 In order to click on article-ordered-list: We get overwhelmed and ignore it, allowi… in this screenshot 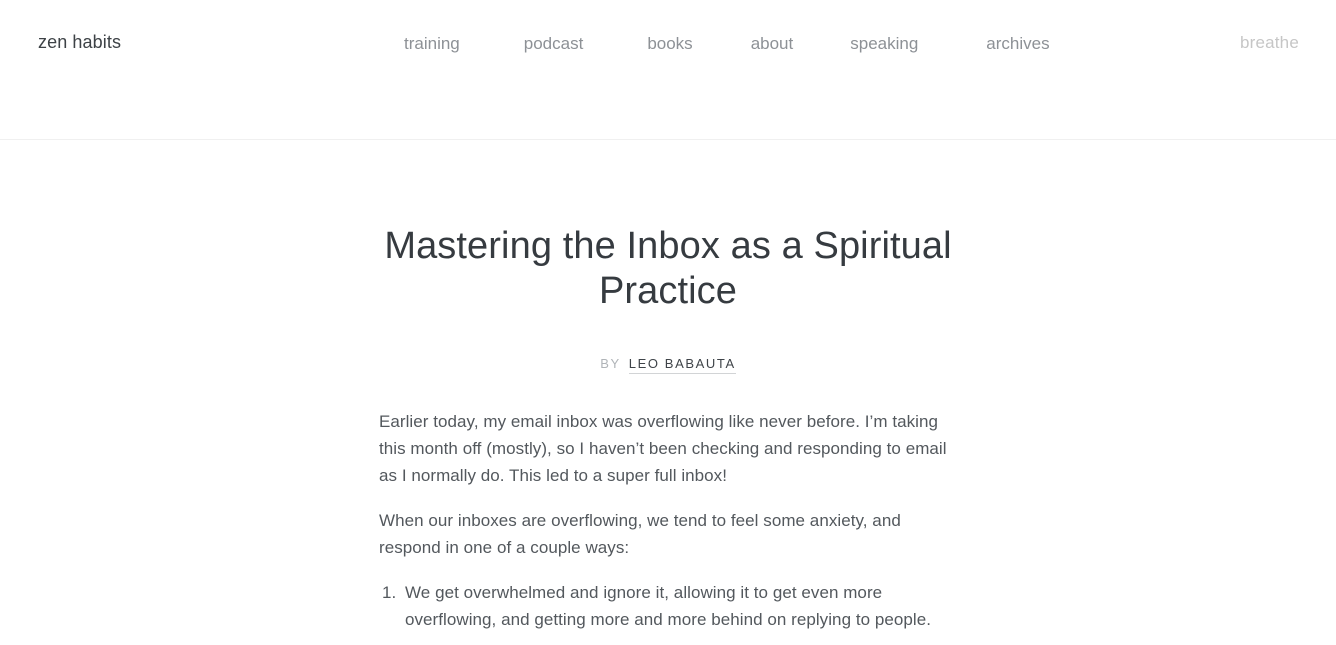, I will do `click(668, 606)`.